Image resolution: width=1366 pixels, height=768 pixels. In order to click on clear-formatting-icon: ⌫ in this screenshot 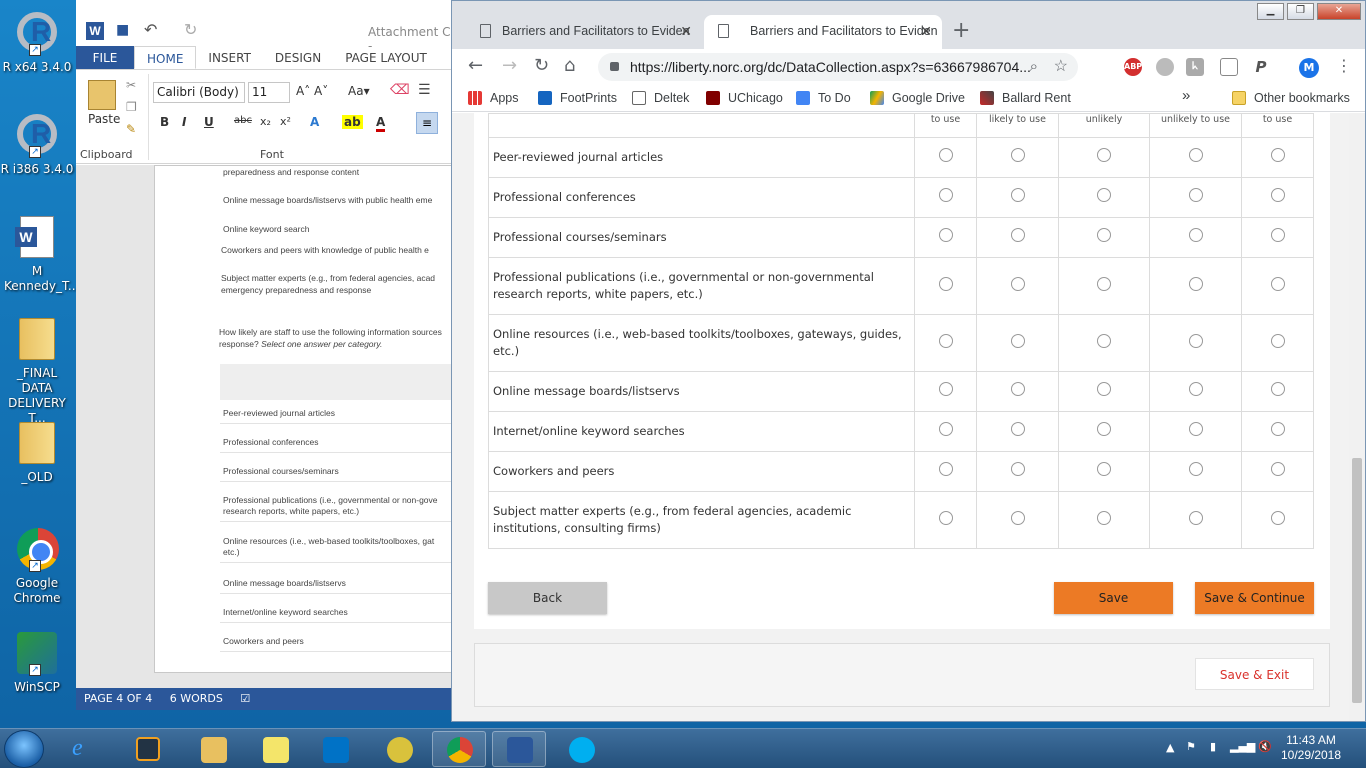, I will do `click(400, 90)`.